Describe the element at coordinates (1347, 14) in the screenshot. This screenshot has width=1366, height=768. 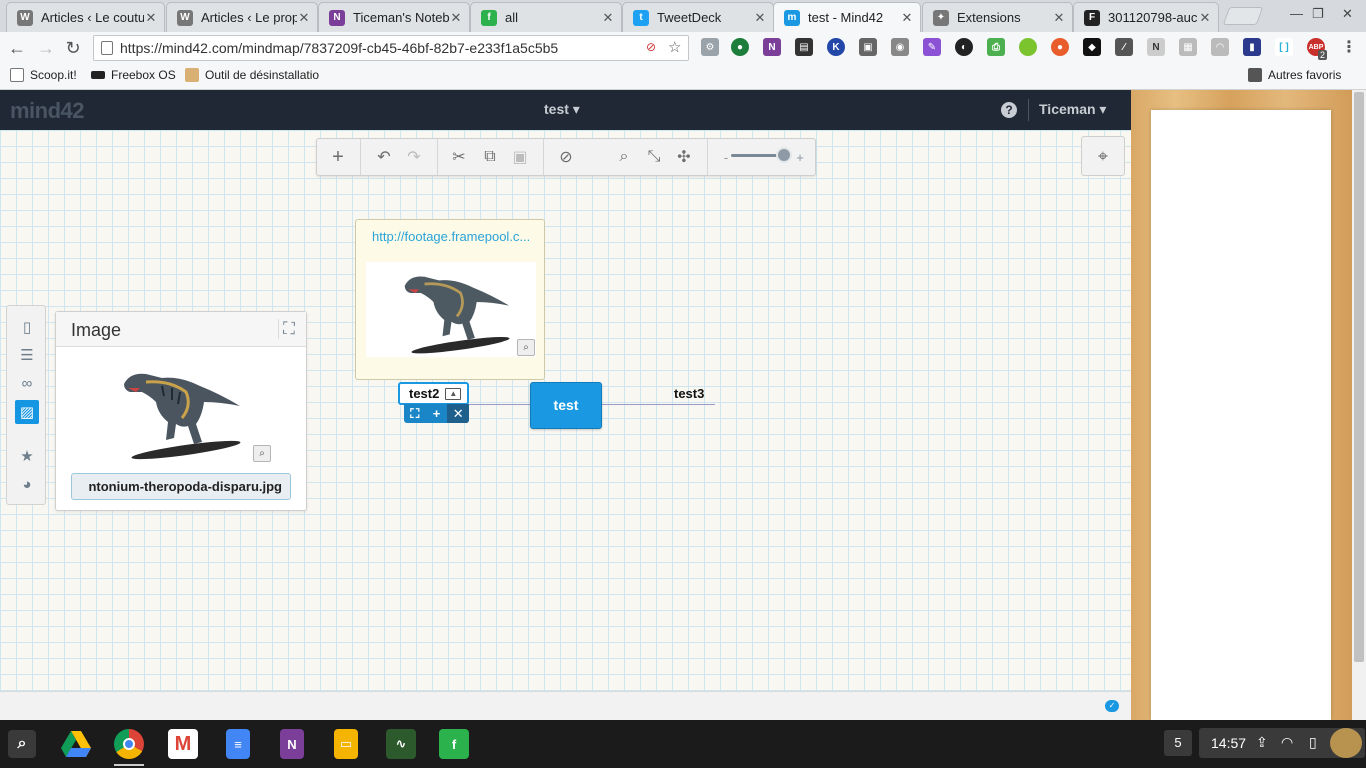
I see `window-close-icon: ✕` at that location.